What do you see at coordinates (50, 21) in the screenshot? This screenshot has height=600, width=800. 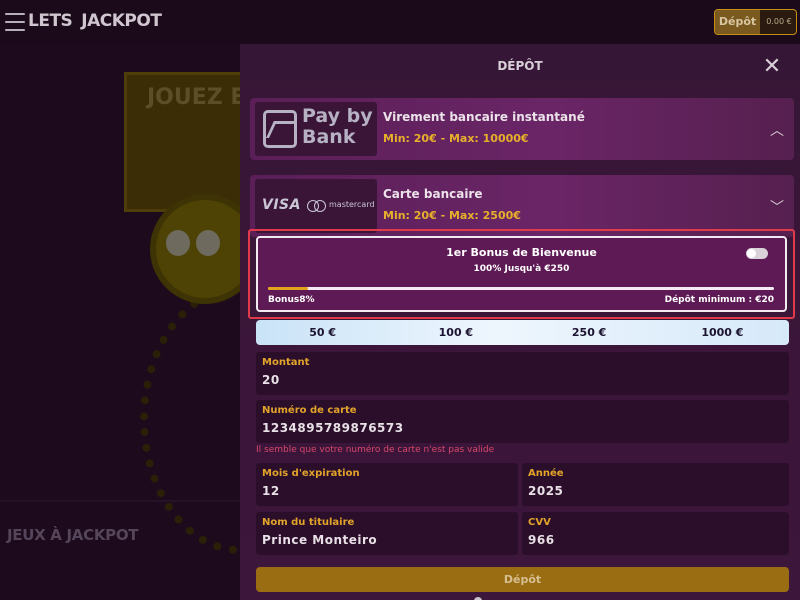 I see `logo-text-left: LETS` at bounding box center [50, 21].